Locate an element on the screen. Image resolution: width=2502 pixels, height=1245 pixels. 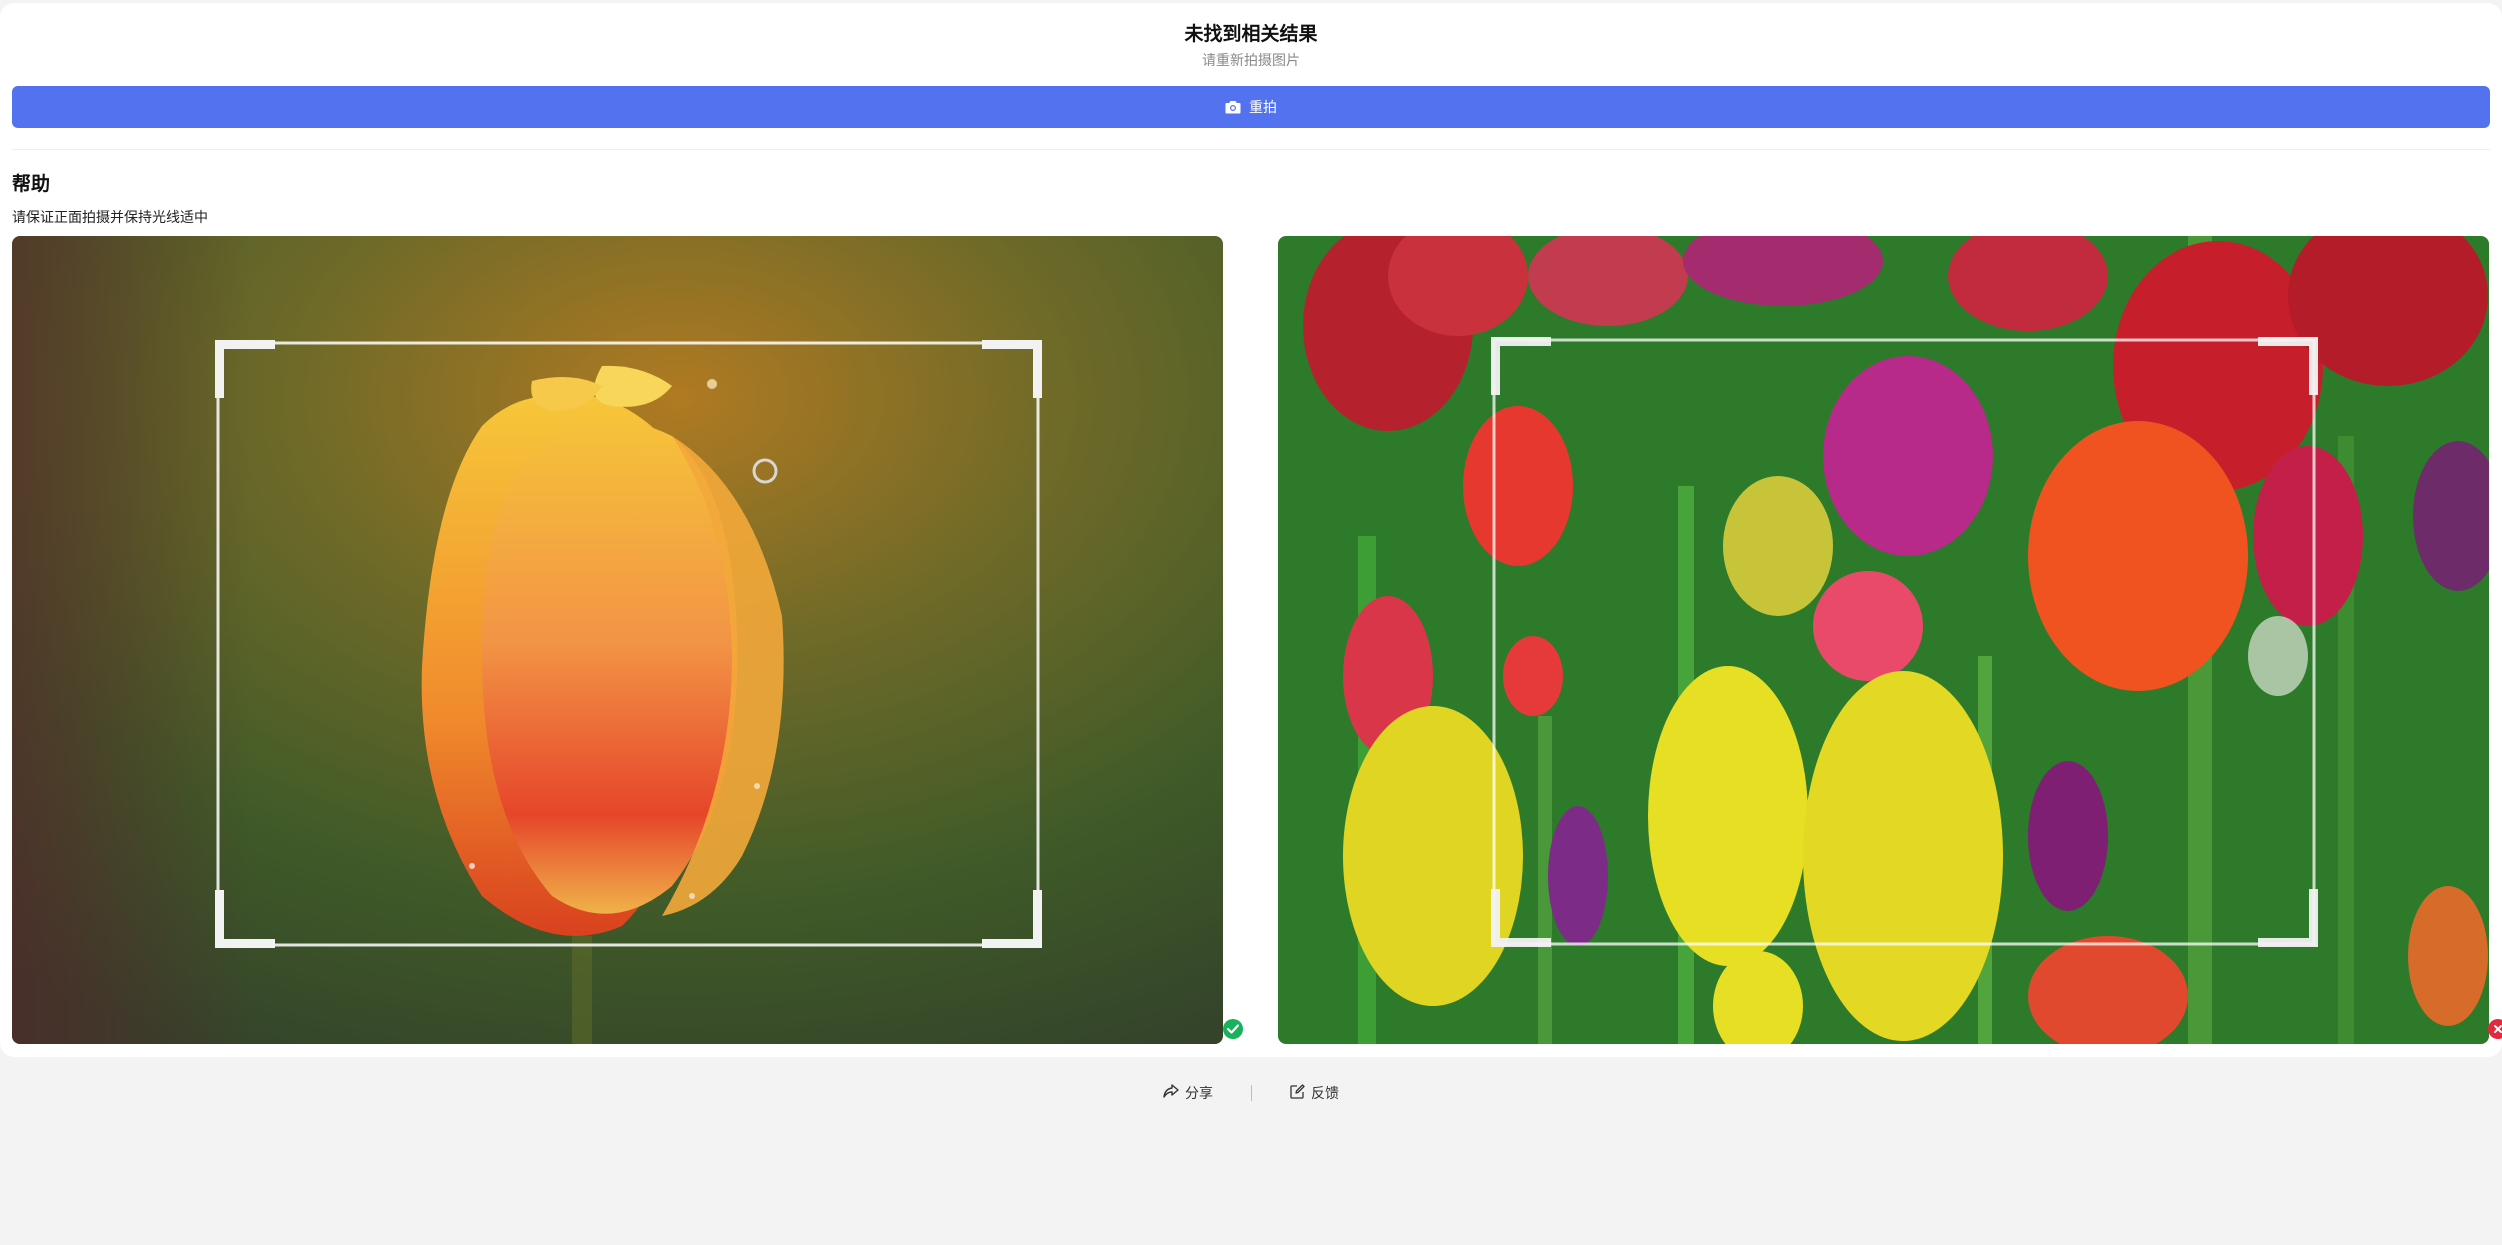
camera-icon is located at coordinates (1233, 107).